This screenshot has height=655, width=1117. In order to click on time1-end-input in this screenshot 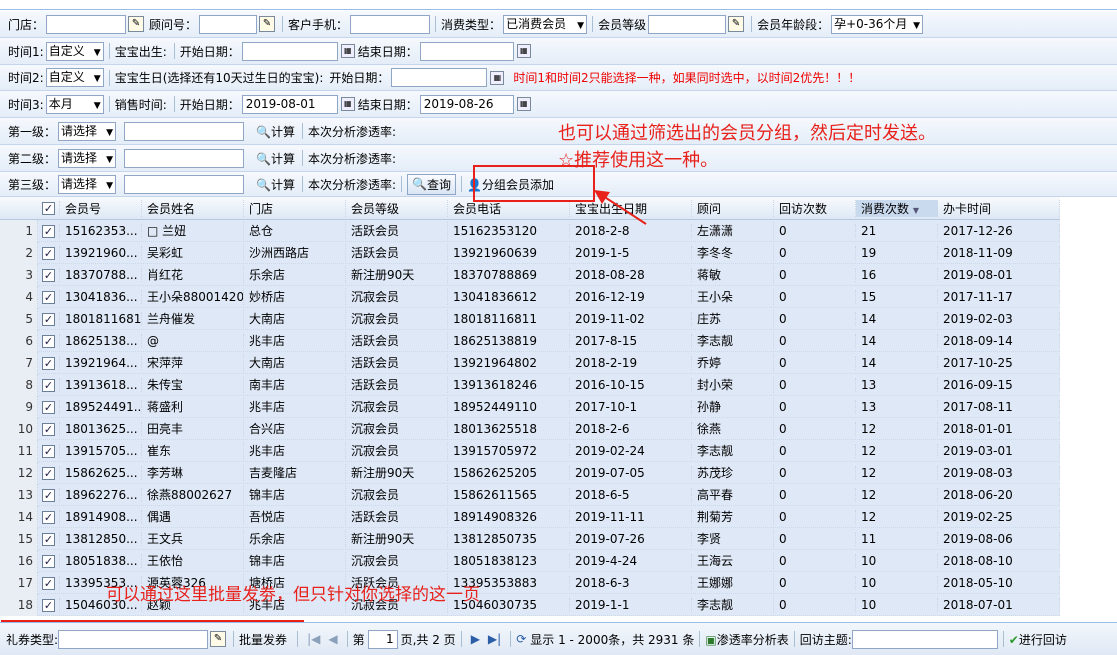, I will do `click(466, 51)`.